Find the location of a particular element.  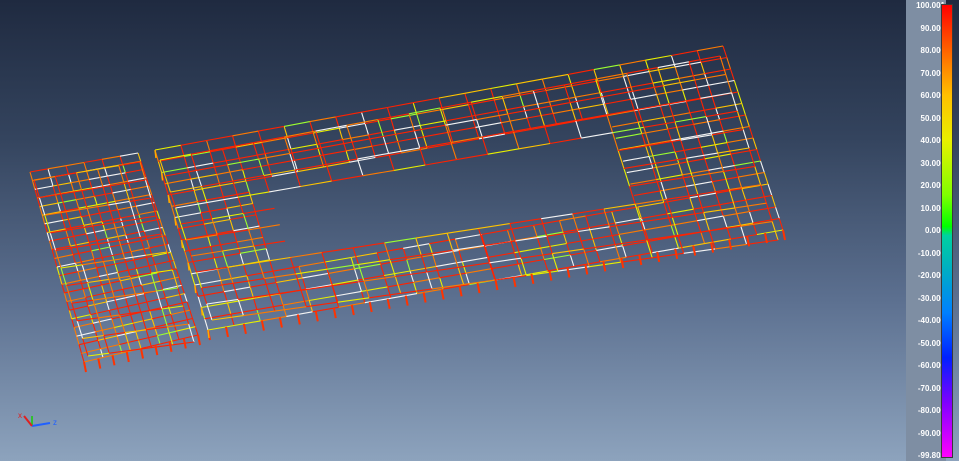

scale-tick: 80.000 is located at coordinates (932, 50).